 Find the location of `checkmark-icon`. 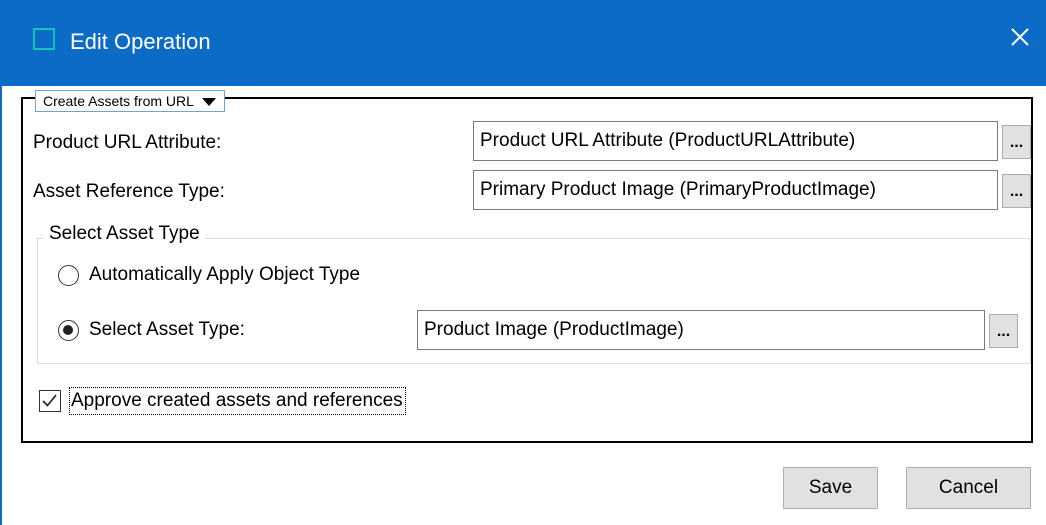

checkmark-icon is located at coordinates (49, 400).